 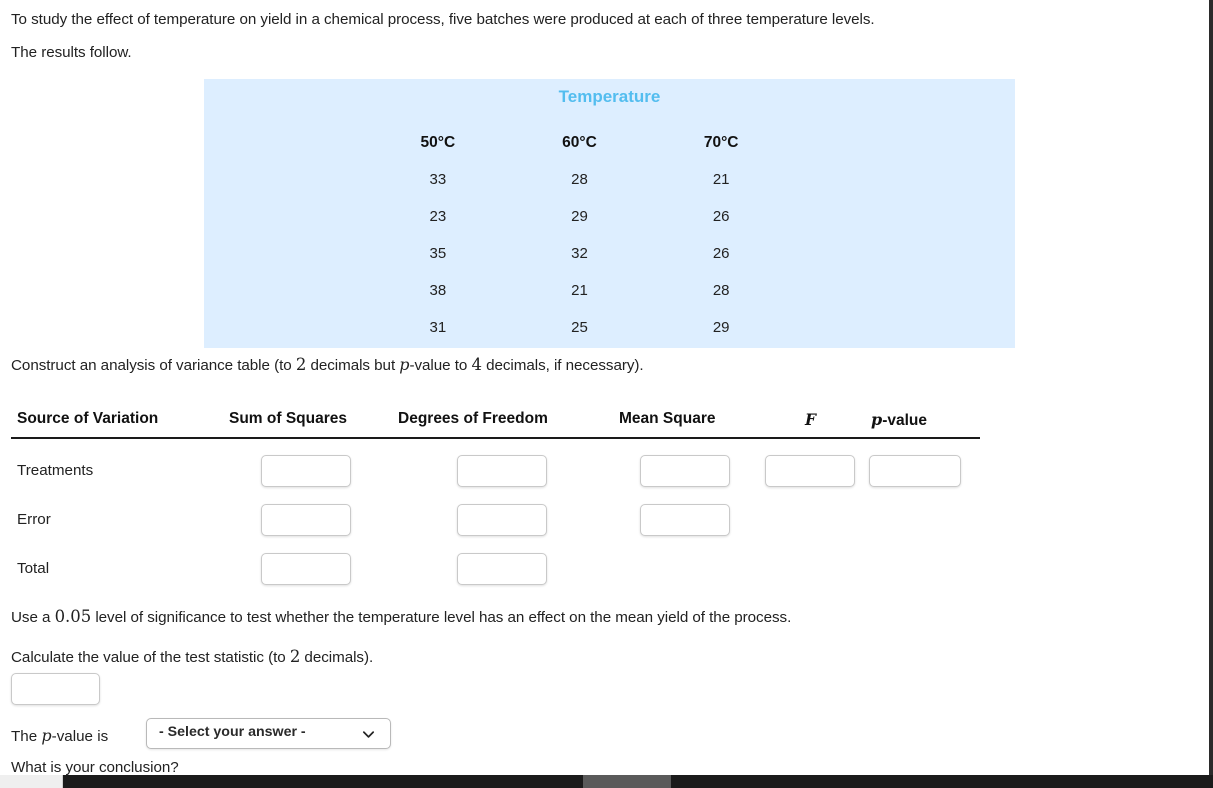 I want to click on significance-part1: Use a, so click(x=33, y=617).